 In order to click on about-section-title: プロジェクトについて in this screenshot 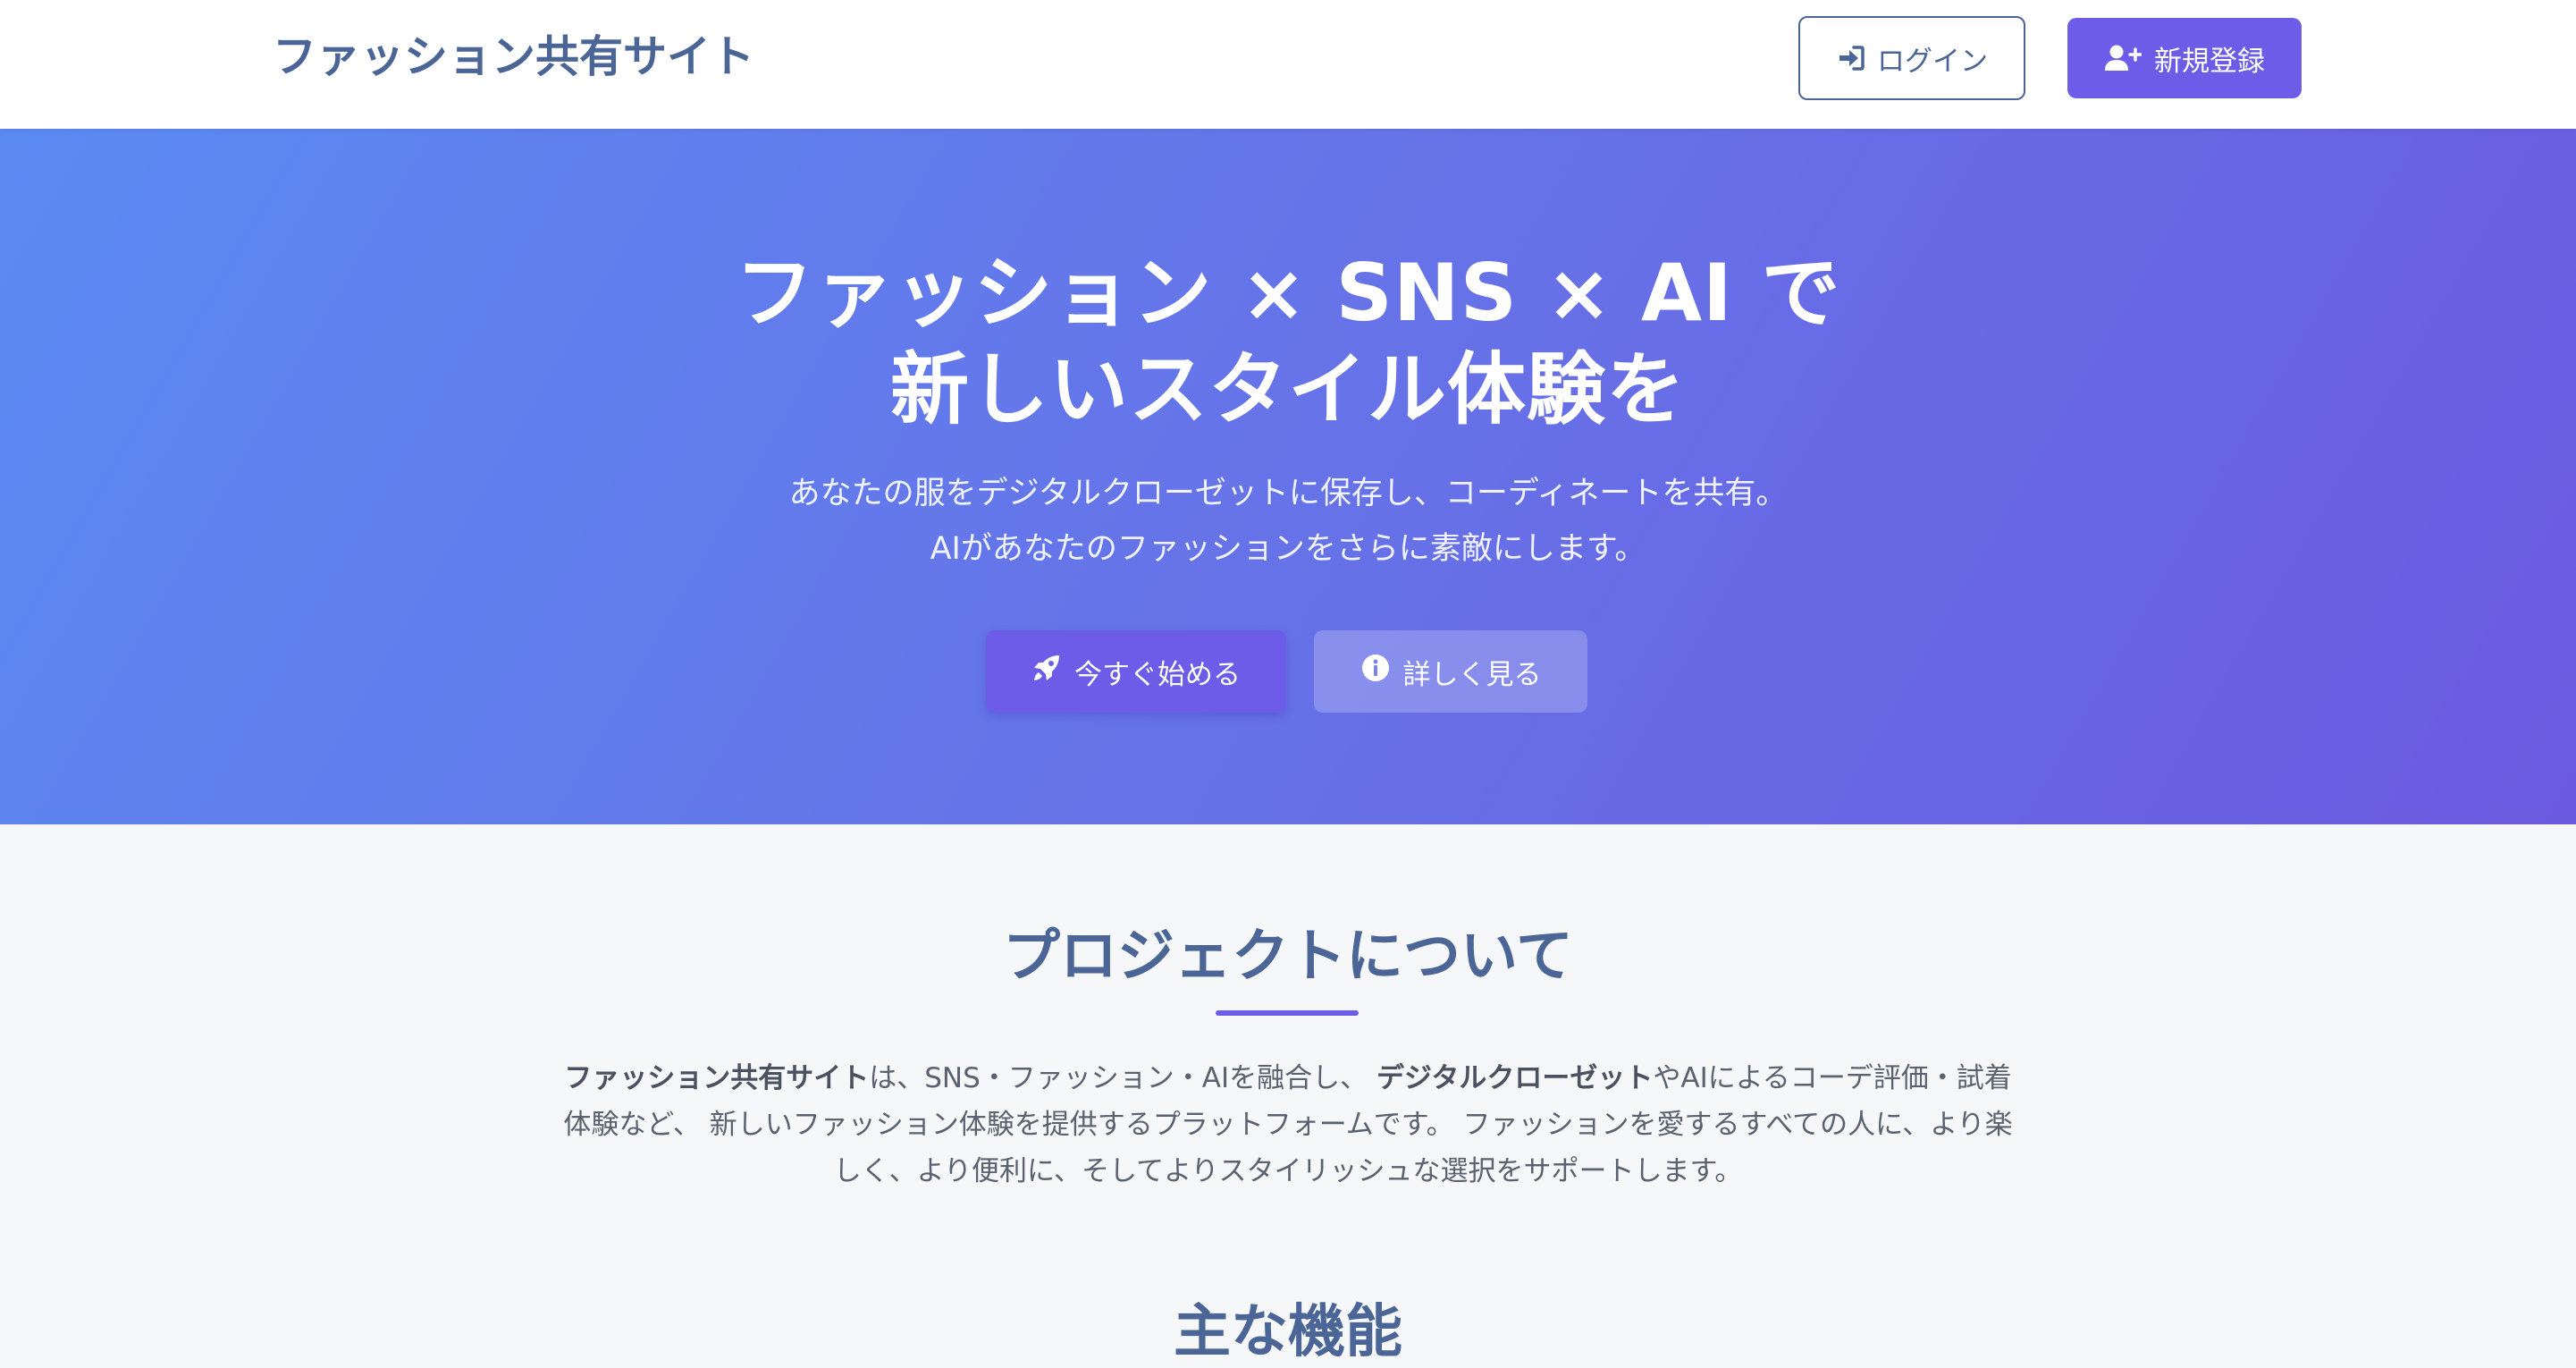, I will do `click(1288, 957)`.